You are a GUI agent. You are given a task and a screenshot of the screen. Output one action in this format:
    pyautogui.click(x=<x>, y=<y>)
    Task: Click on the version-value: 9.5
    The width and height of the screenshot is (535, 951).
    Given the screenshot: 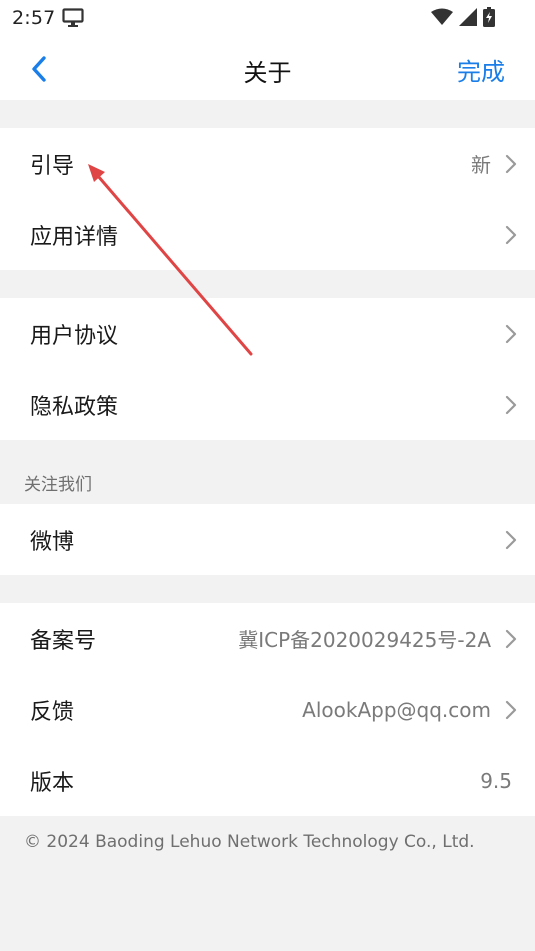 What is the action you would take?
    pyautogui.click(x=496, y=780)
    